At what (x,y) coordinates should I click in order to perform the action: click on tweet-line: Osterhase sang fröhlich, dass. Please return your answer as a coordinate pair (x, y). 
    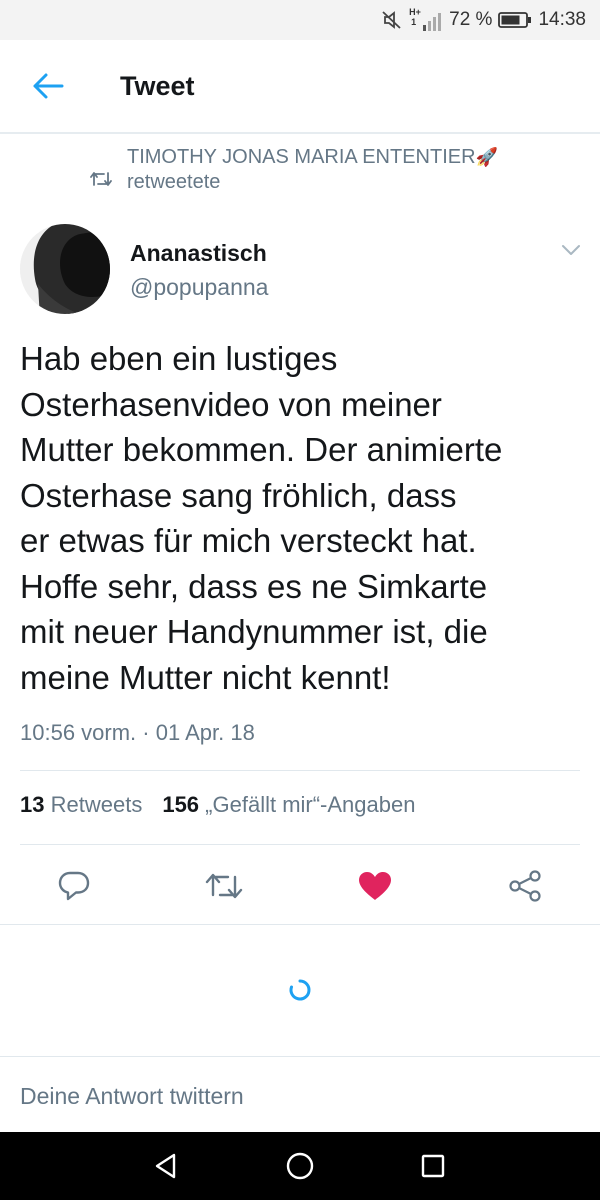
    Looking at the image, I should click on (238, 495).